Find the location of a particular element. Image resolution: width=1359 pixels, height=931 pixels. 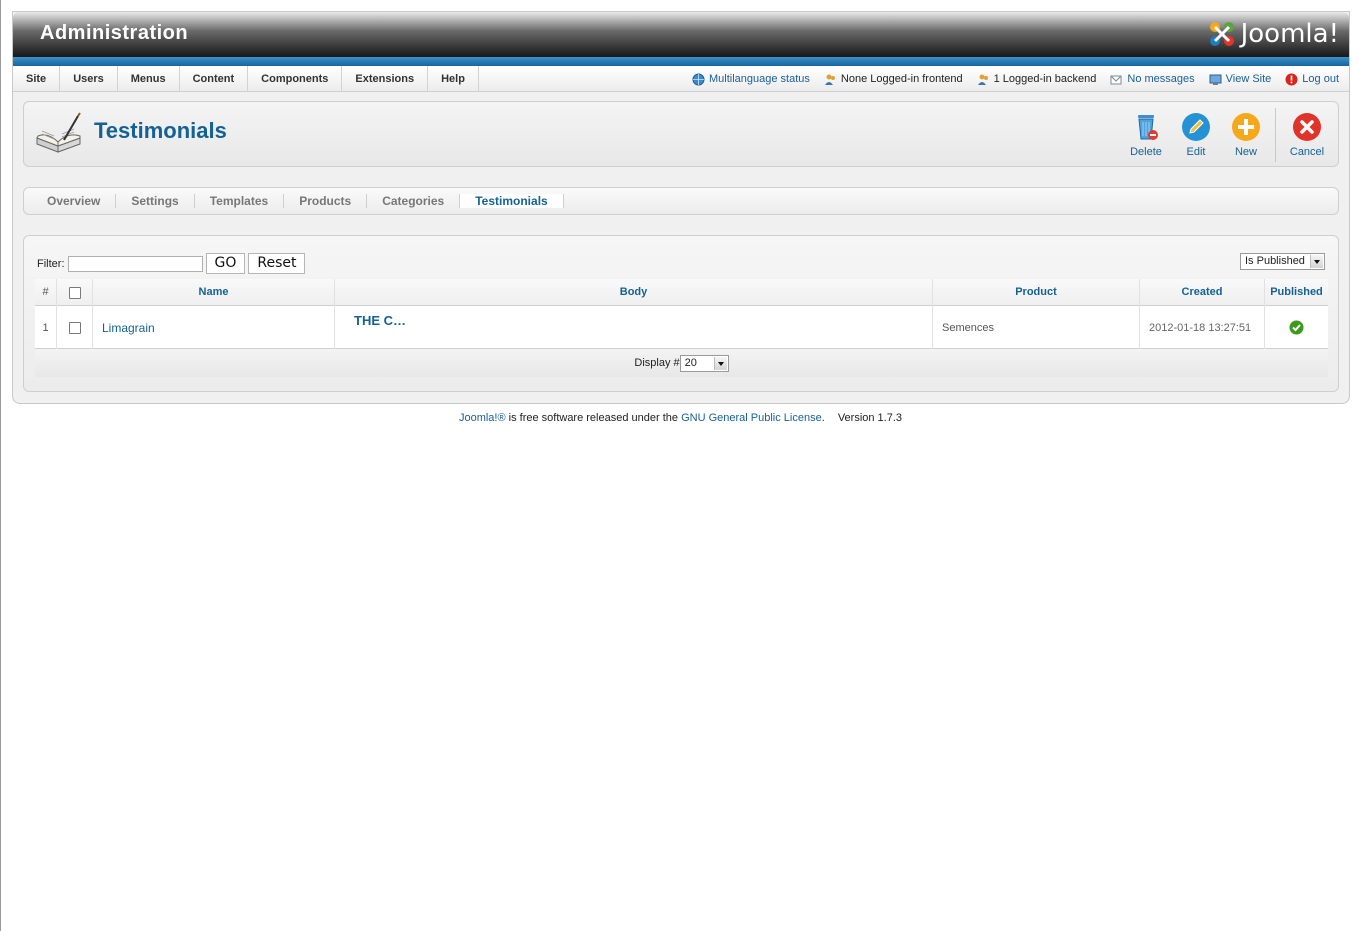

period-text: . is located at coordinates (823, 418).